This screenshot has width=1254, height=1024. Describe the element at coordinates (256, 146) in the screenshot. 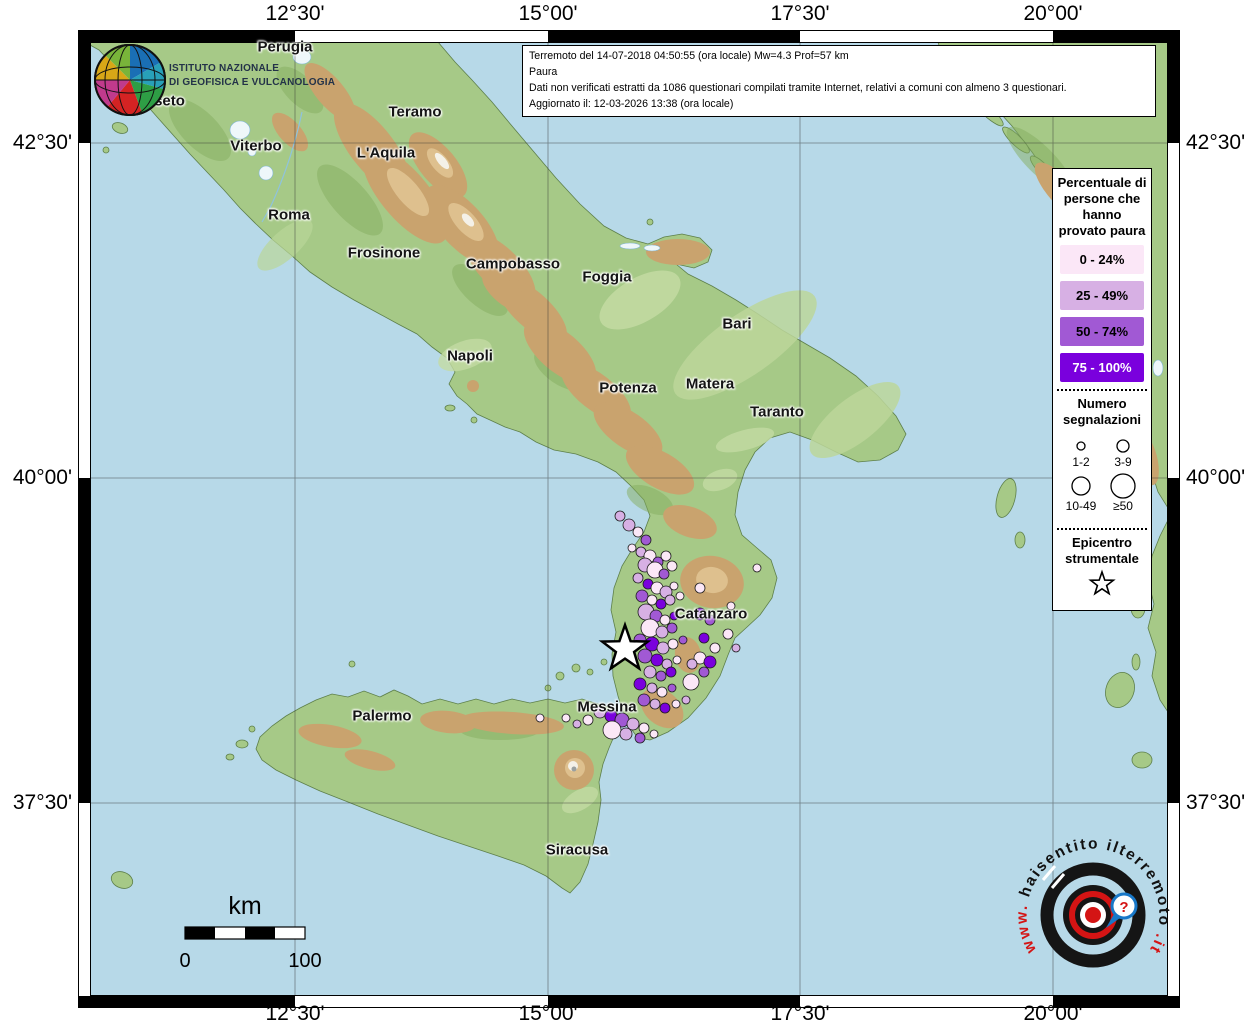

I see `city-label-viterbo: Viterbo` at that location.